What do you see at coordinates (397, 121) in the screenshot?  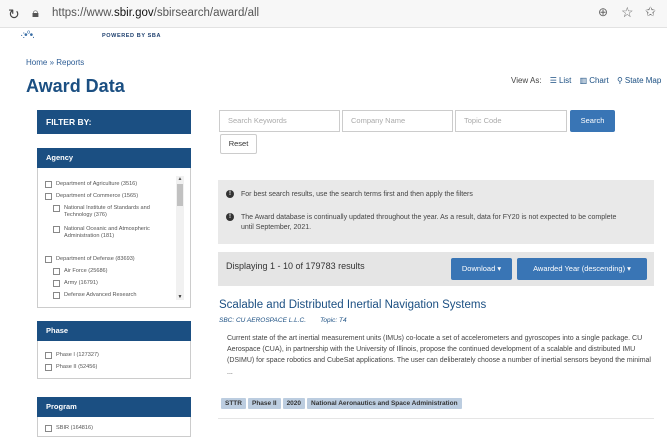 I see `company-name-input: Company Name` at bounding box center [397, 121].